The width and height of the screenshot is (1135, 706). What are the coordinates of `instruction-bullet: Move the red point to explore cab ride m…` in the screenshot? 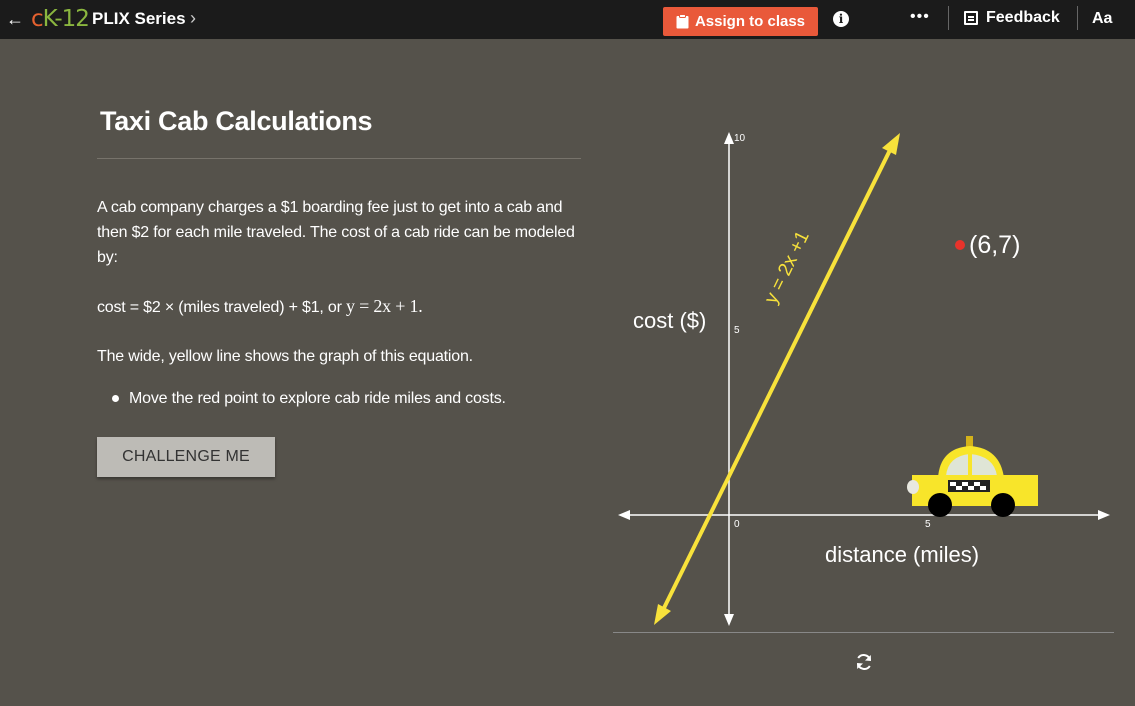 It's located at (309, 398).